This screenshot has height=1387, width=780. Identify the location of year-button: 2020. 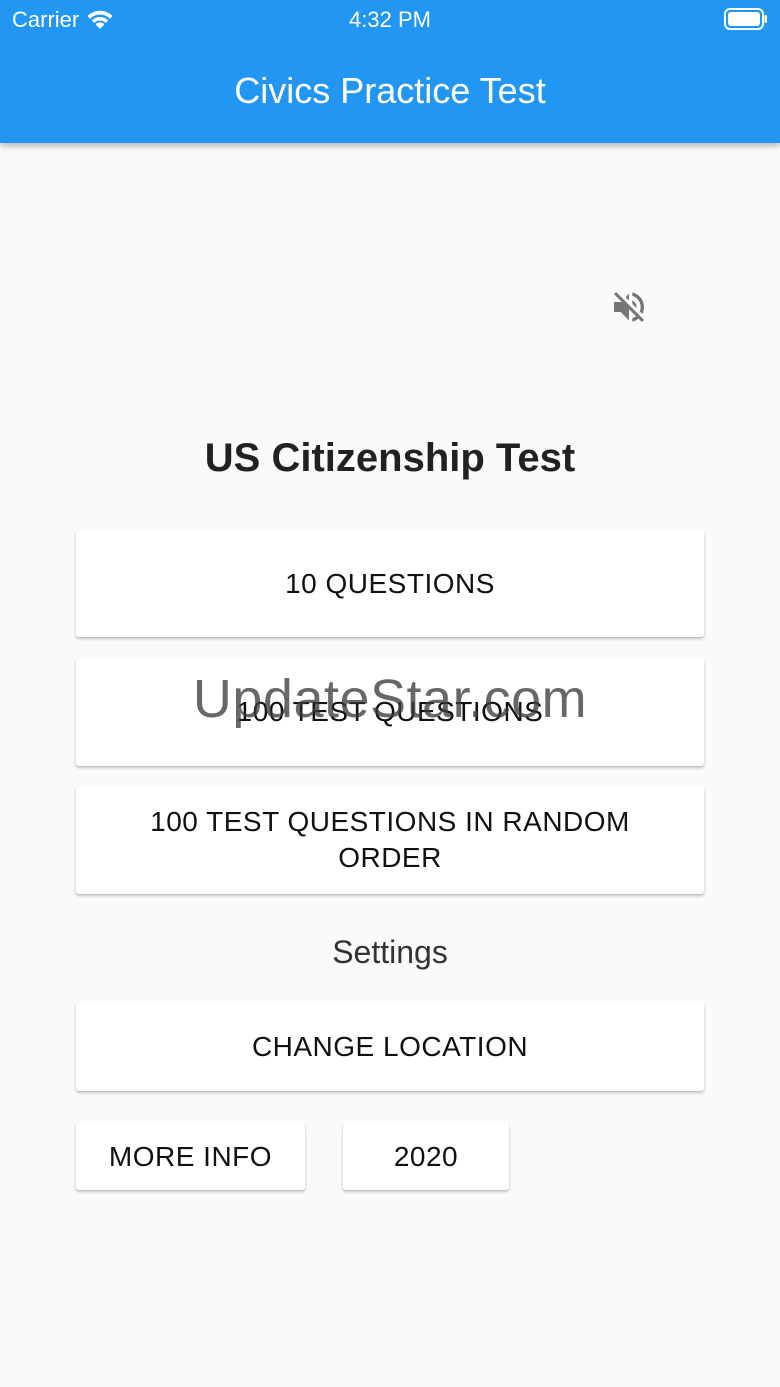
(426, 1156).